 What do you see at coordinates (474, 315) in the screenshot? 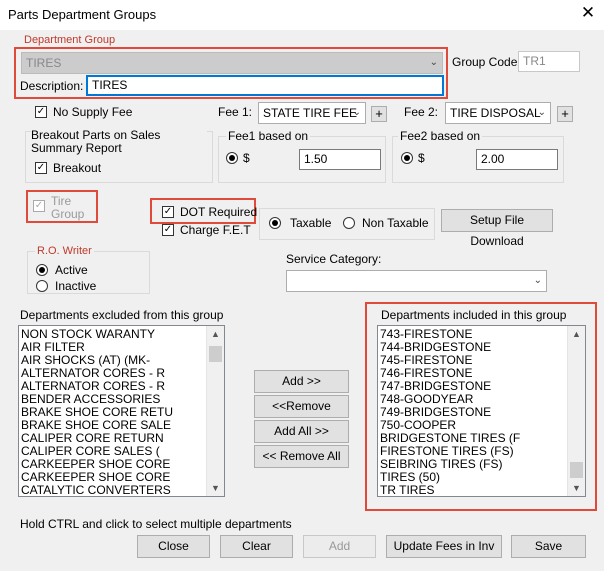
I see `included-list-label: Departments included in this group` at bounding box center [474, 315].